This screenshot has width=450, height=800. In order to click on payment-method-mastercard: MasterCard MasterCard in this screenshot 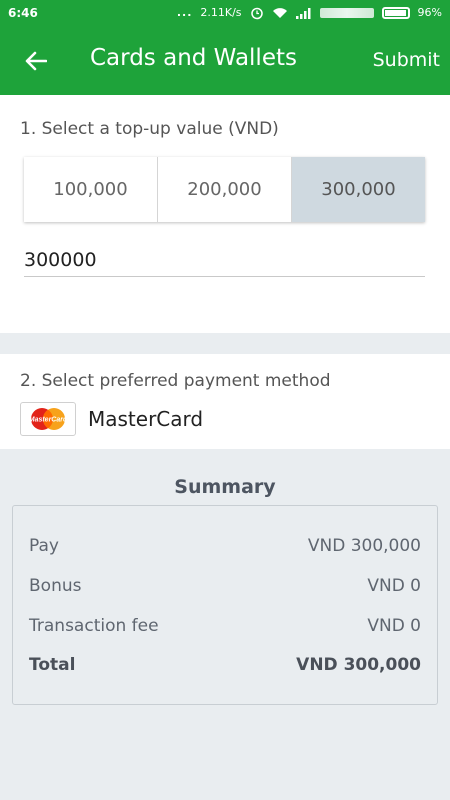, I will do `click(111, 419)`.